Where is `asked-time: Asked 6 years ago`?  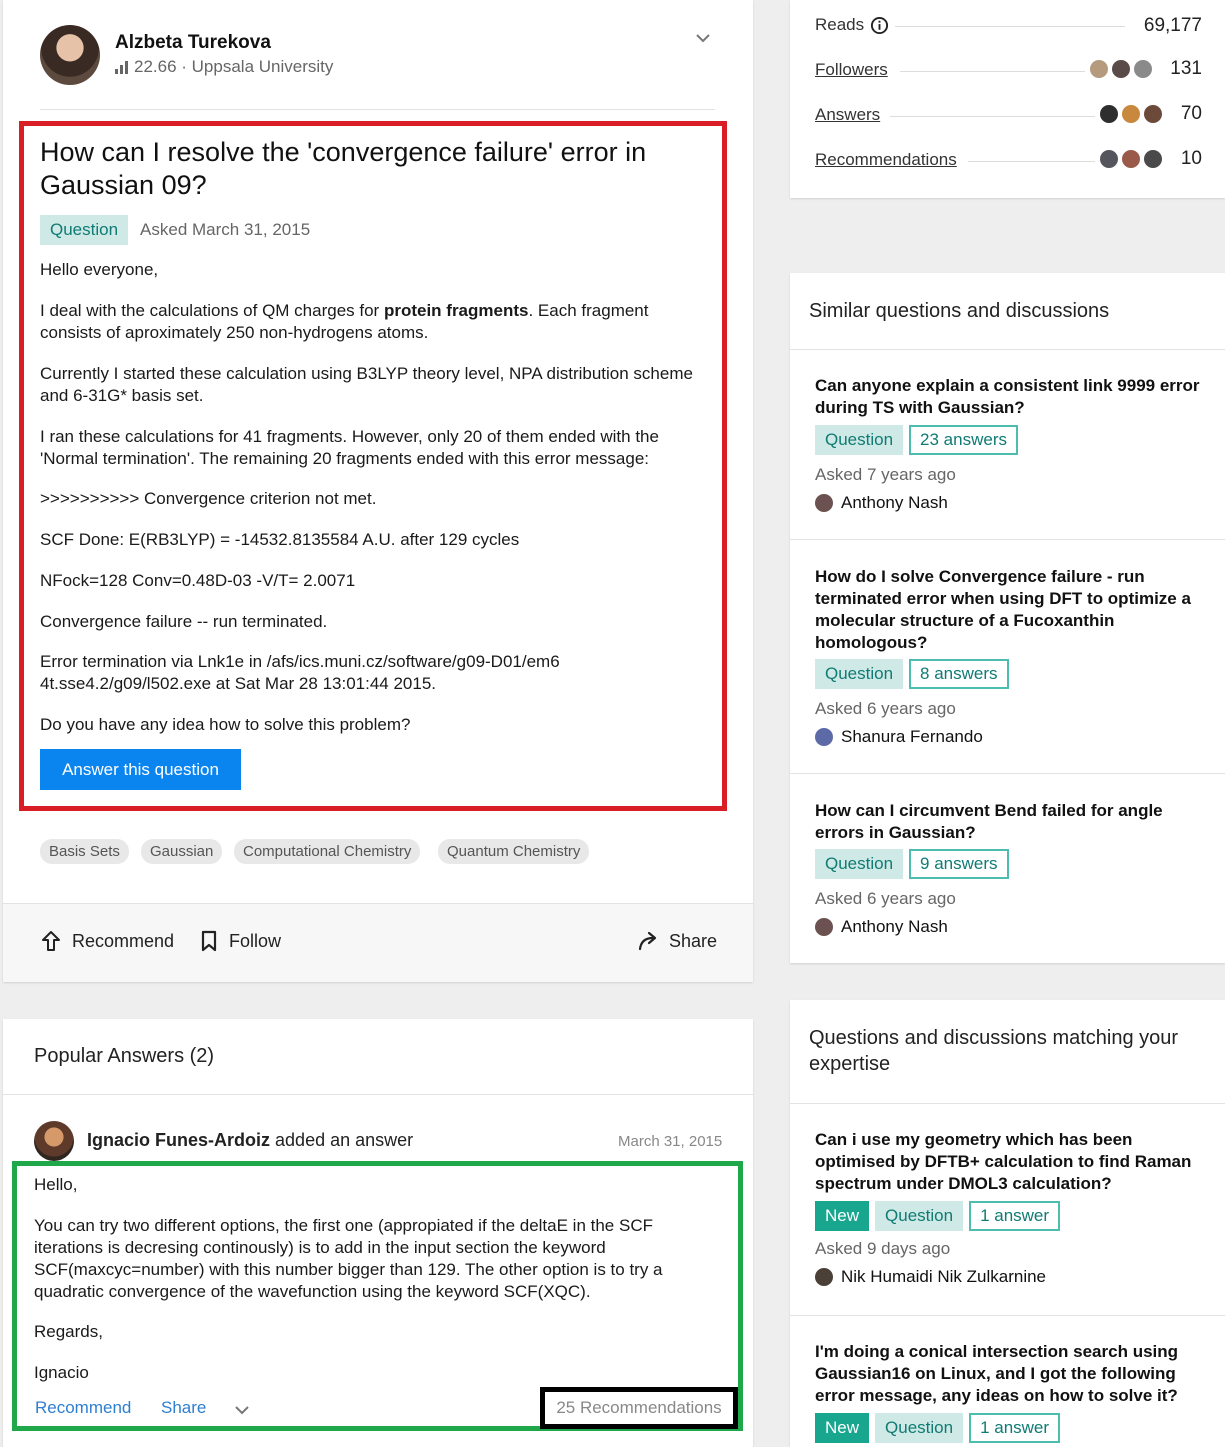 asked-time: Asked 6 years ago is located at coordinates (885, 708).